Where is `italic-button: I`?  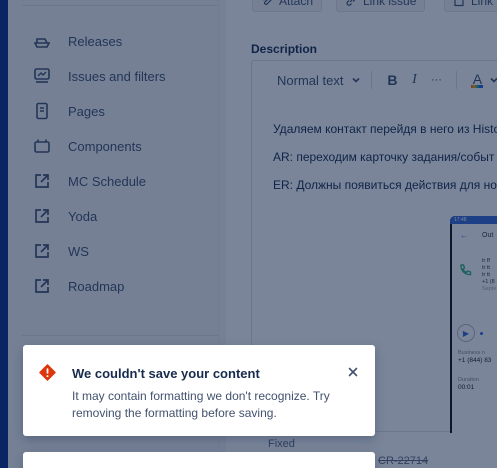
italic-button: I is located at coordinates (414, 80).